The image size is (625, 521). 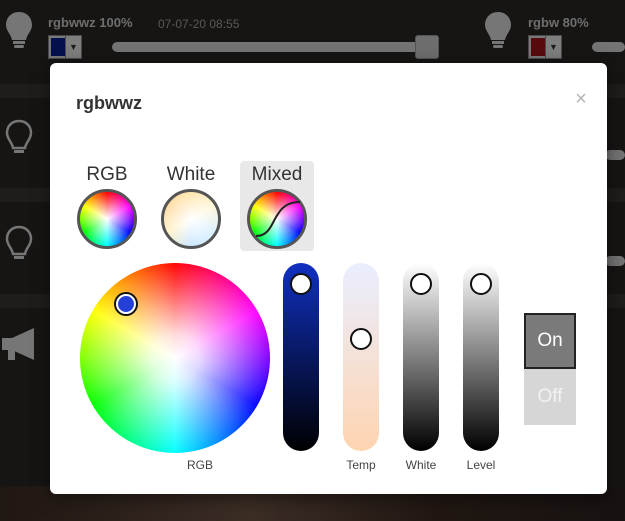 I want to click on mode-tab-rgb: RGB, so click(x=107, y=206).